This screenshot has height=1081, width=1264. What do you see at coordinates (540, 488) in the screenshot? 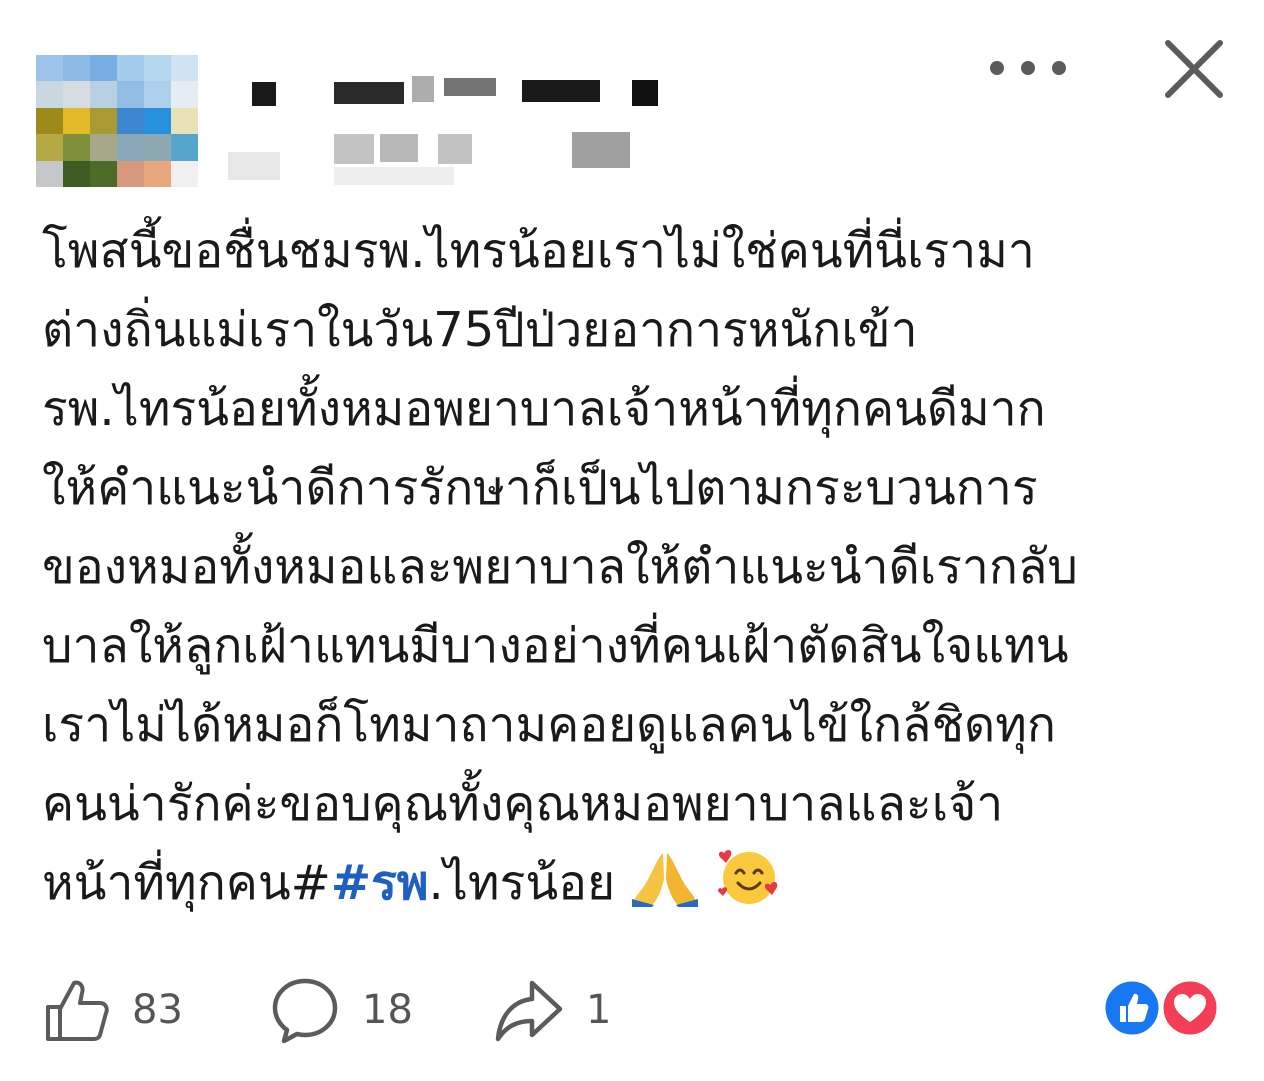
I see `post-line: ให้คำแนะนำดีการรักษาก็เป็นไปตามกระบวนการ` at bounding box center [540, 488].